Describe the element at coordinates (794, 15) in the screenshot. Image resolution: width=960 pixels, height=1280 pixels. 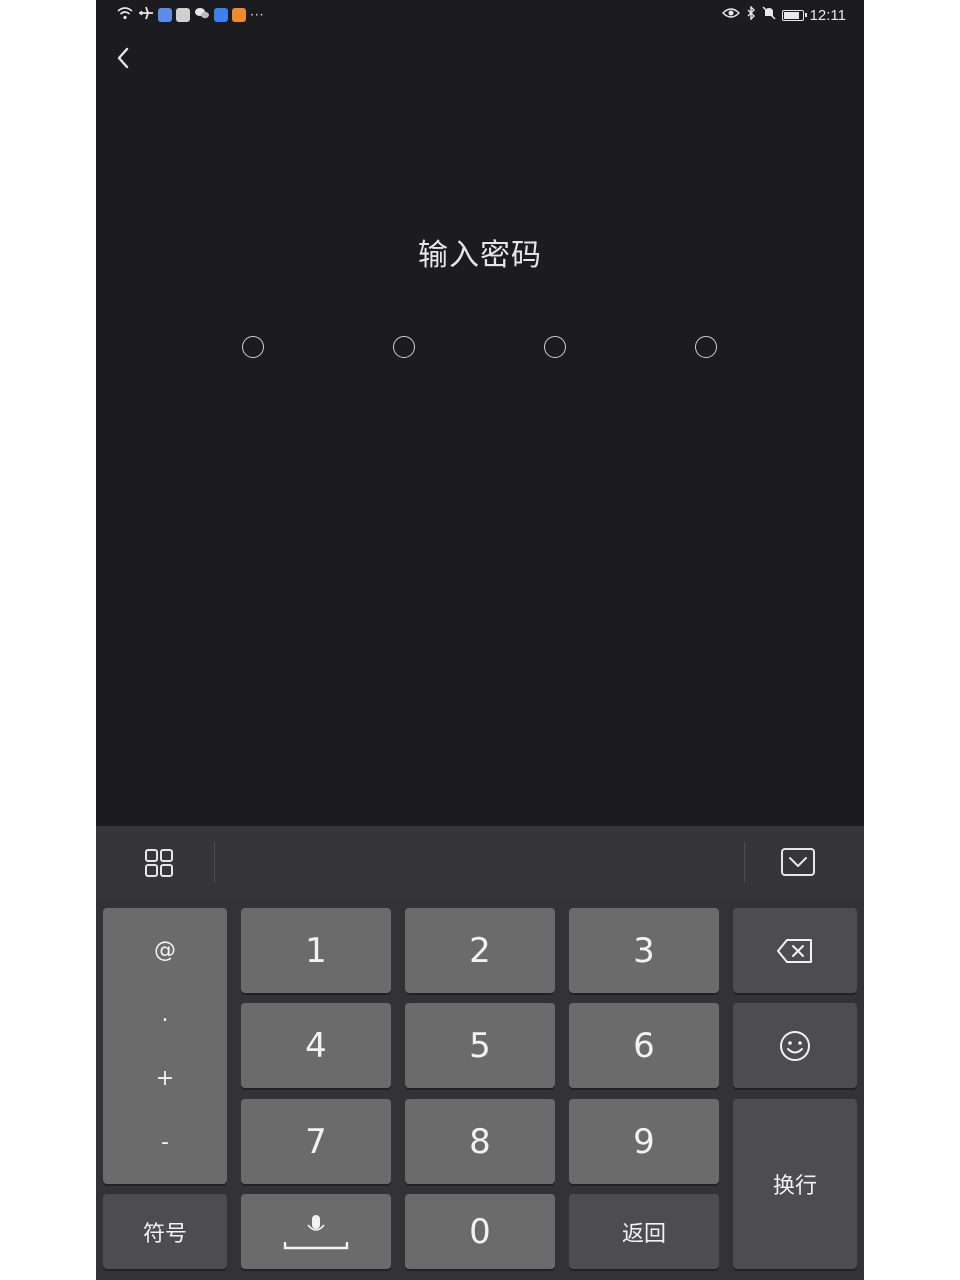
I see `battery-icon` at that location.